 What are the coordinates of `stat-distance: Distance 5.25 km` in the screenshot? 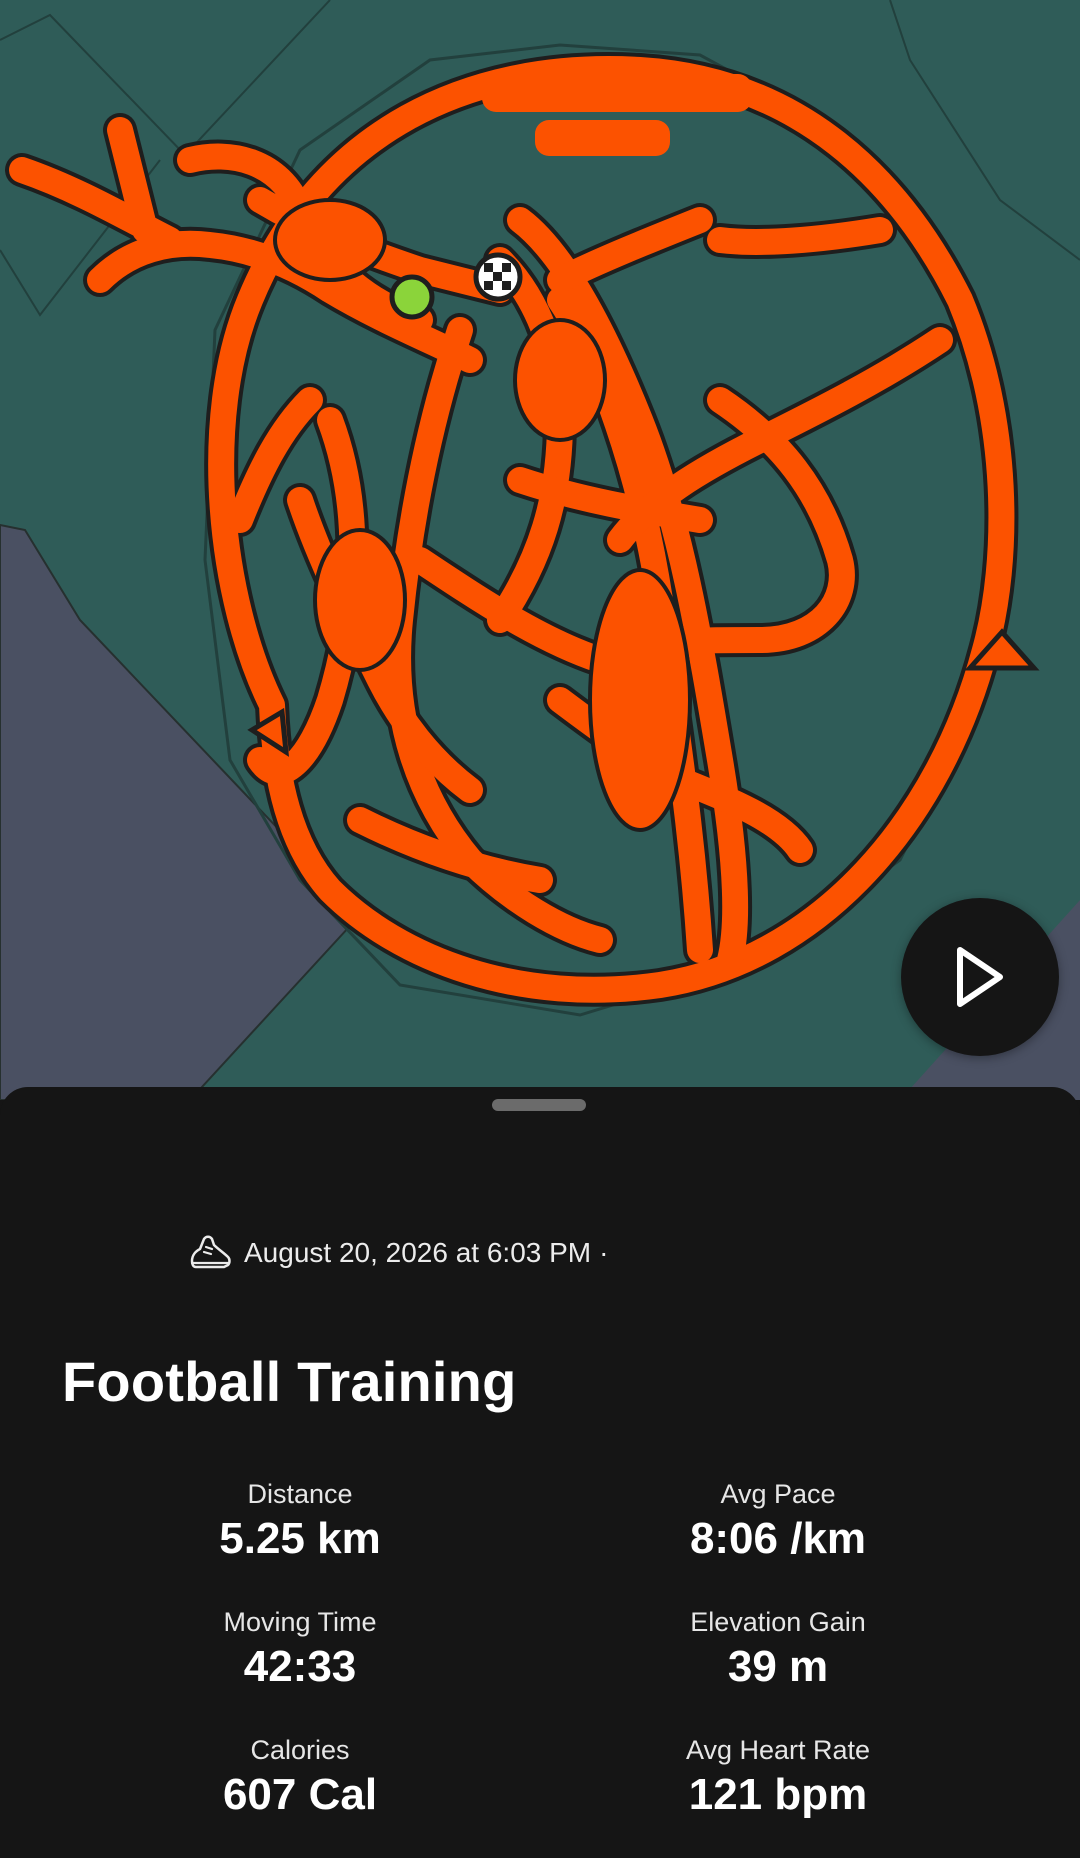 It's located at (300, 1521).